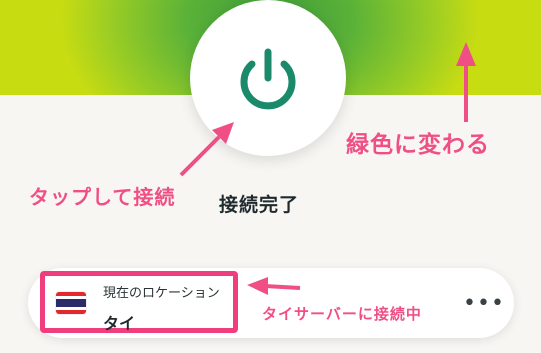 Image resolution: width=541 pixels, height=353 pixels. What do you see at coordinates (119, 323) in the screenshot?
I see `current-location-value: タイ` at bounding box center [119, 323].